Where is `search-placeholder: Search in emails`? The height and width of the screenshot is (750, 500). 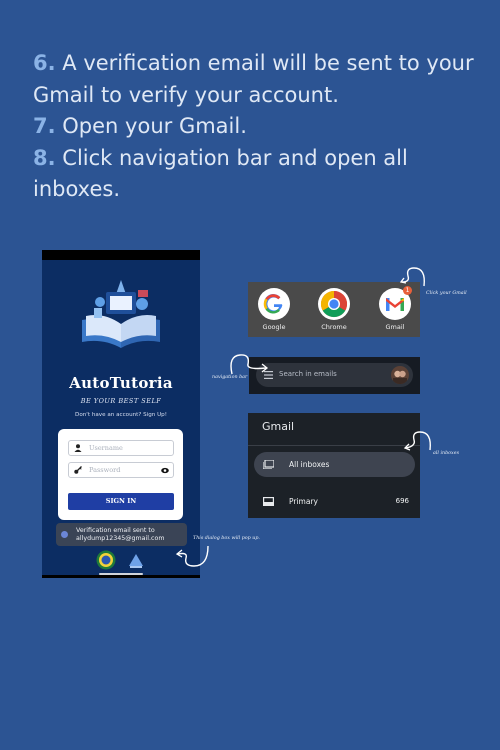
search-placeholder: Search in emails is located at coordinates (308, 374).